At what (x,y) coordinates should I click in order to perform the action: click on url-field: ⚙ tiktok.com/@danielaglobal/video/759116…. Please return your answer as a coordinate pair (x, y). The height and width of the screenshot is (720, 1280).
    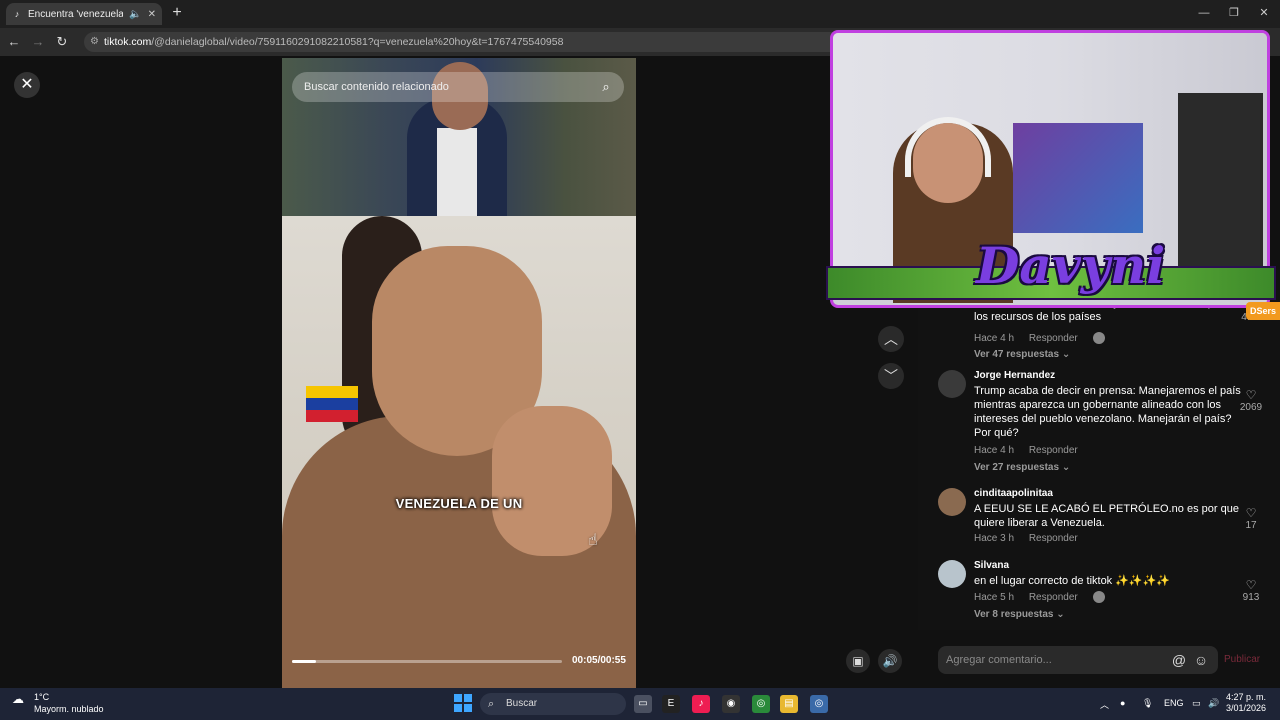
    Looking at the image, I should click on (464, 42).